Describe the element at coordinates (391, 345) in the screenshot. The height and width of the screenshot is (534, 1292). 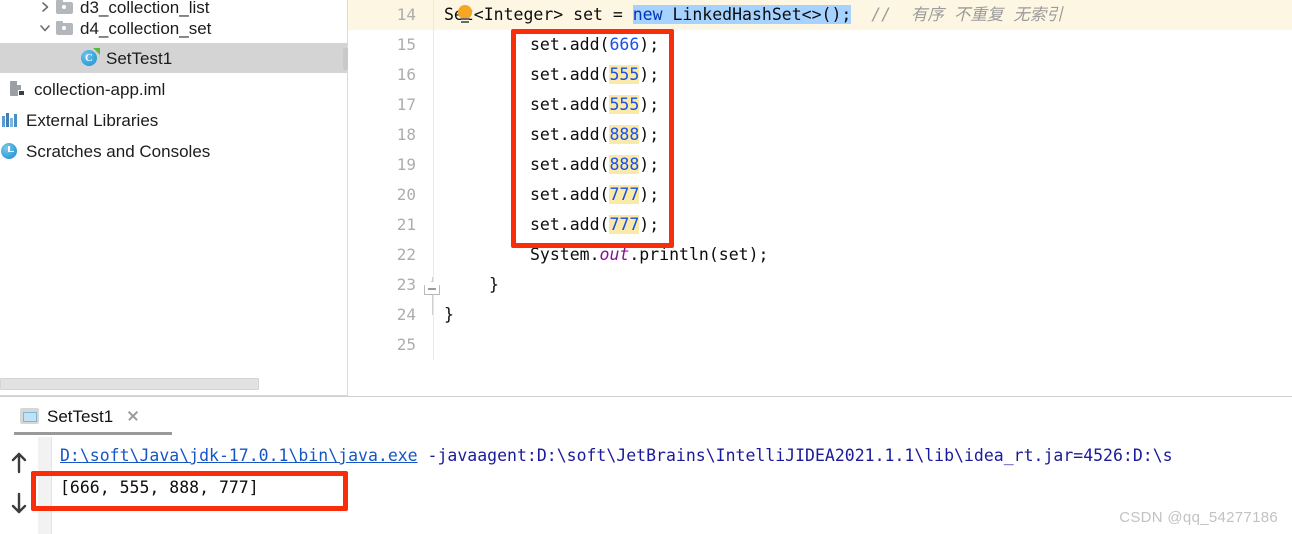
I see `line-gutter: 25` at that location.